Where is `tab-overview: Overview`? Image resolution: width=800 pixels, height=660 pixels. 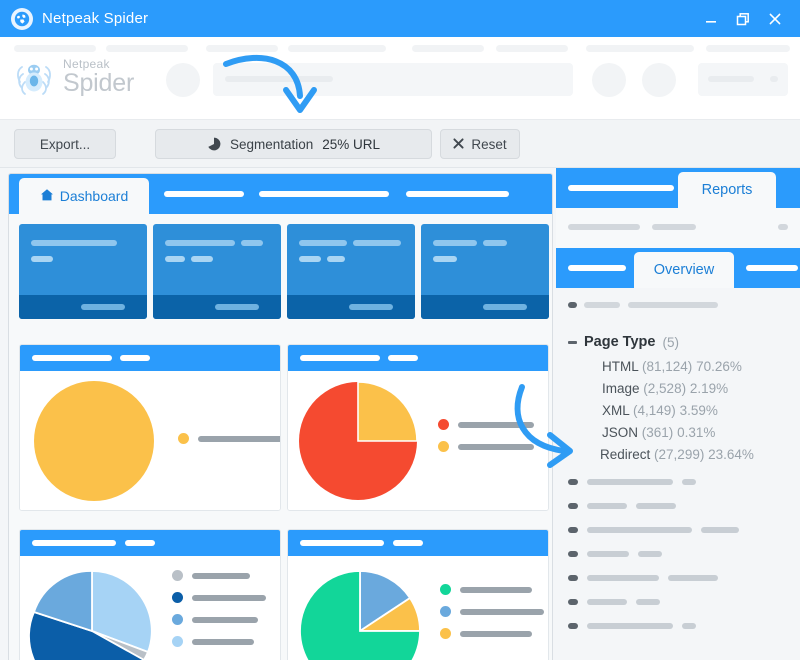
tab-overview: Overview is located at coordinates (684, 270).